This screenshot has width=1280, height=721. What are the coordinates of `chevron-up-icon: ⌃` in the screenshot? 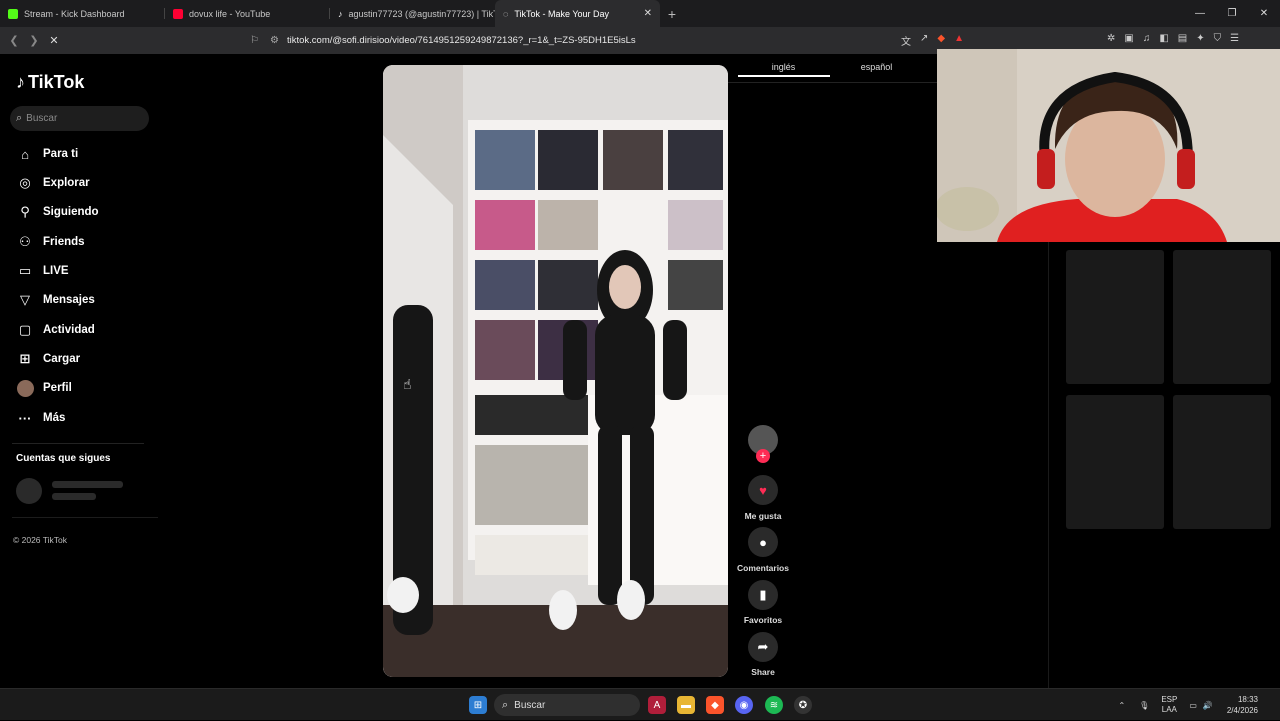 It's located at (1121, 705).